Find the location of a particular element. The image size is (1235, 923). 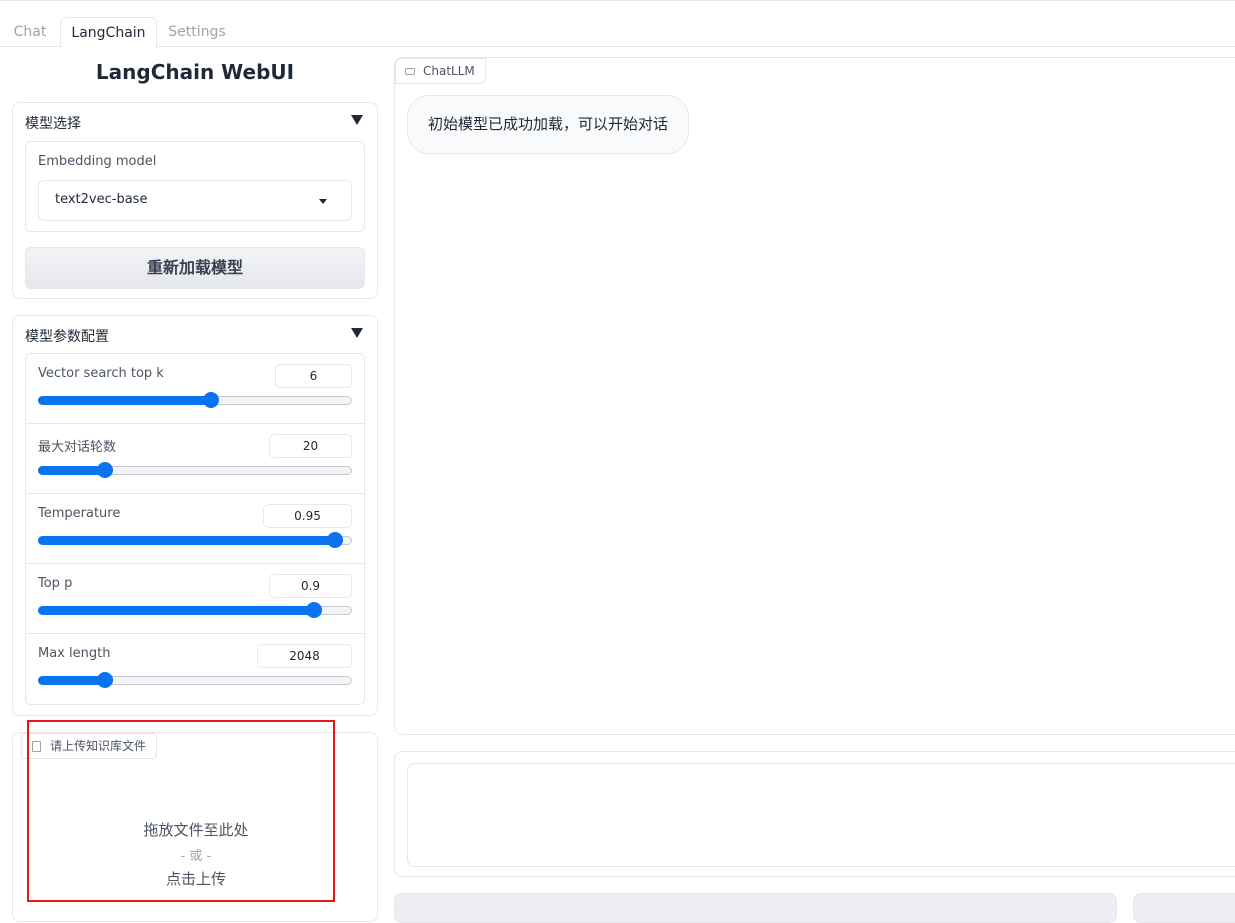

highlight-box is located at coordinates (181, 811).